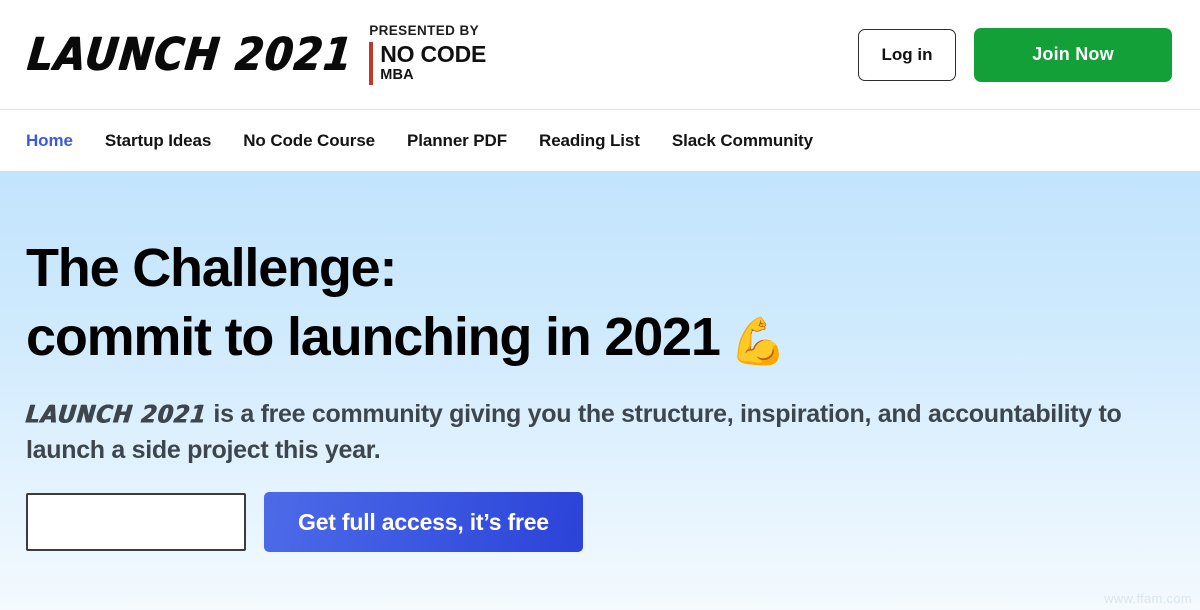  What do you see at coordinates (589, 141) in the screenshot?
I see `nav-item-reading-list: Reading List` at bounding box center [589, 141].